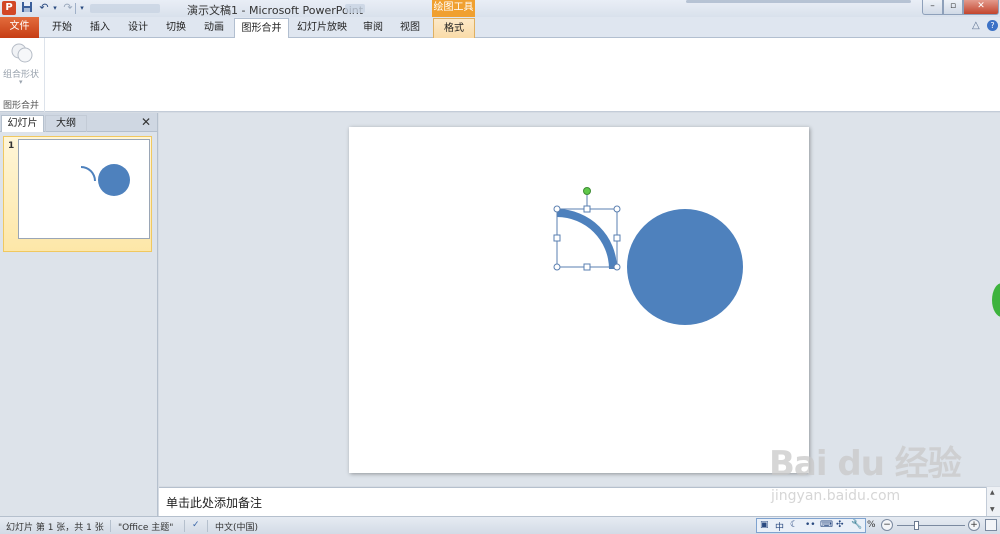 The image size is (1000, 534). I want to click on status-slide-info: 幻灯片 第 1 张，共 1 张, so click(55, 528).